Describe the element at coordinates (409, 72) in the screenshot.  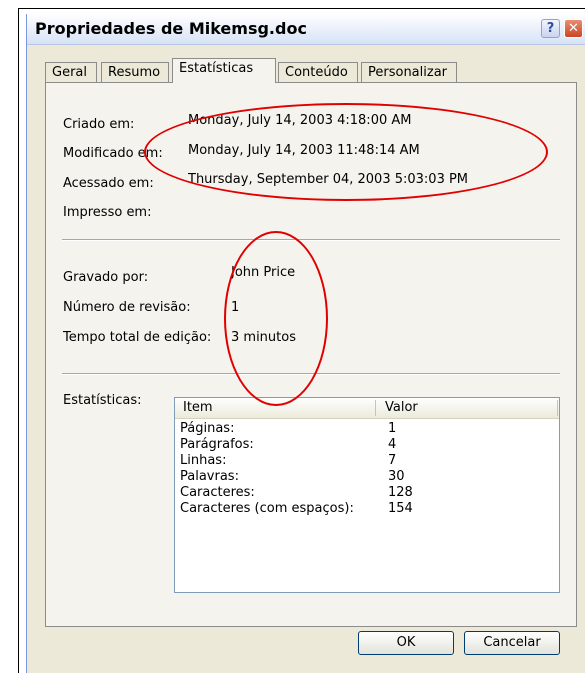
I see `tab-personalizar: Personalizar` at that location.